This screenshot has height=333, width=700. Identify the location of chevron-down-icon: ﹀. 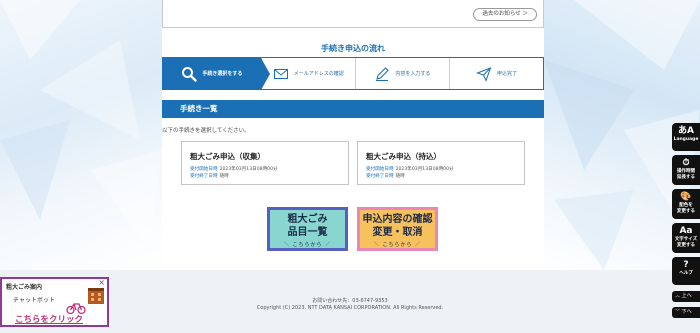
(678, 312).